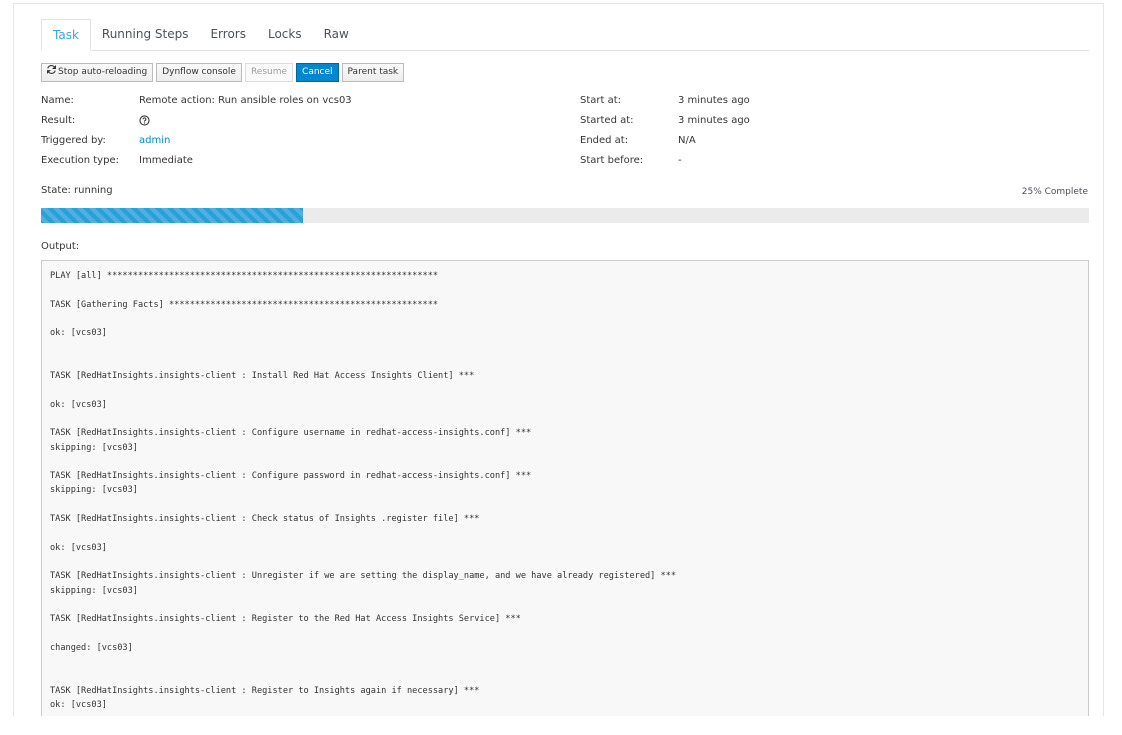  Describe the element at coordinates (103, 72) in the screenshot. I see `stop-auto-reloading-label: Stop auto-reloading` at that location.